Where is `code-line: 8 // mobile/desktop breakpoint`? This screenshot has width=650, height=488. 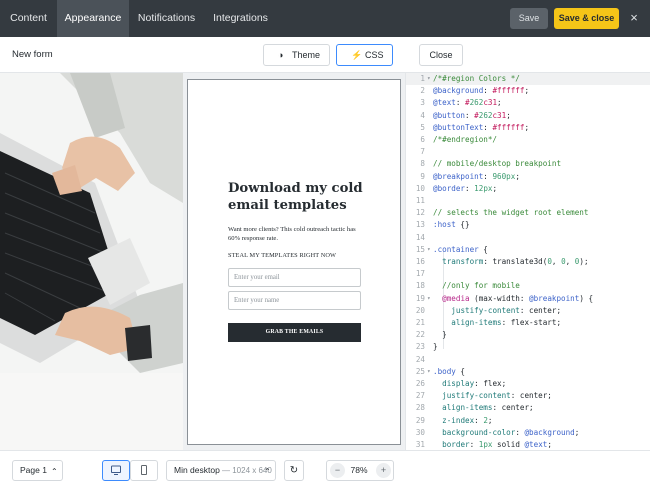
code-line: 8 // mobile/desktop breakpoint is located at coordinates (528, 164).